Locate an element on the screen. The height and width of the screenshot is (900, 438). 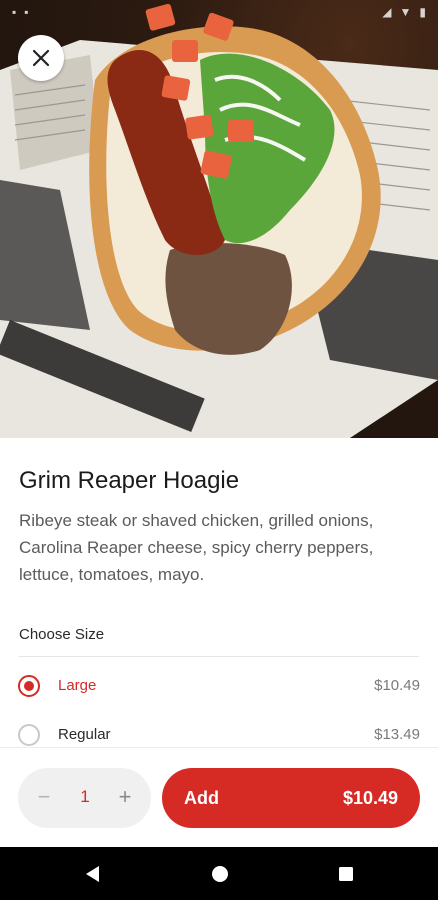
size-option-label: Large is located at coordinates (77, 685).